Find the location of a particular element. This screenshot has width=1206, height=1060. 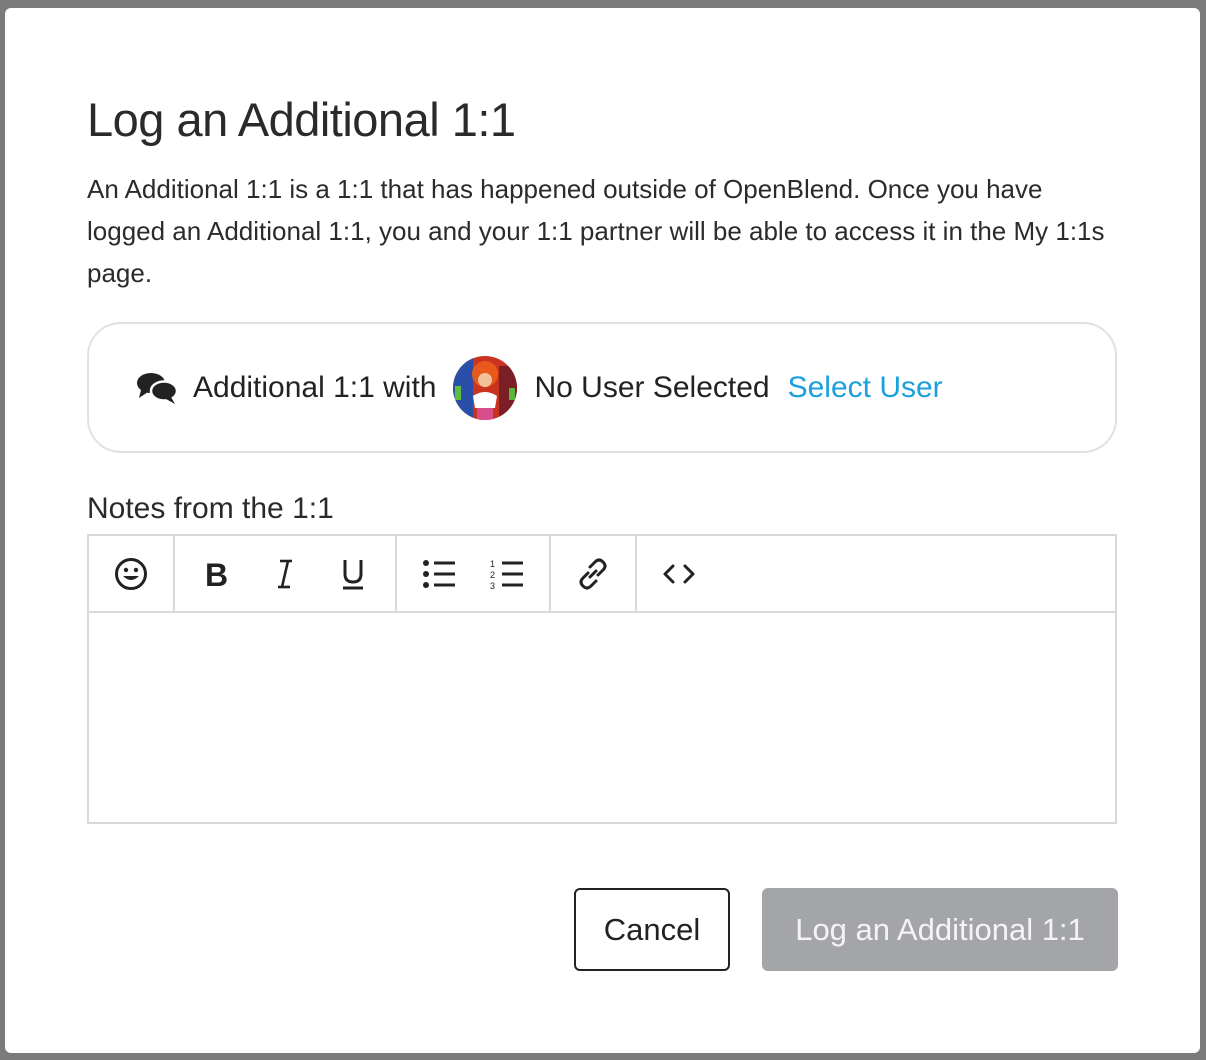

chat-bubbles-icon is located at coordinates (157, 388).